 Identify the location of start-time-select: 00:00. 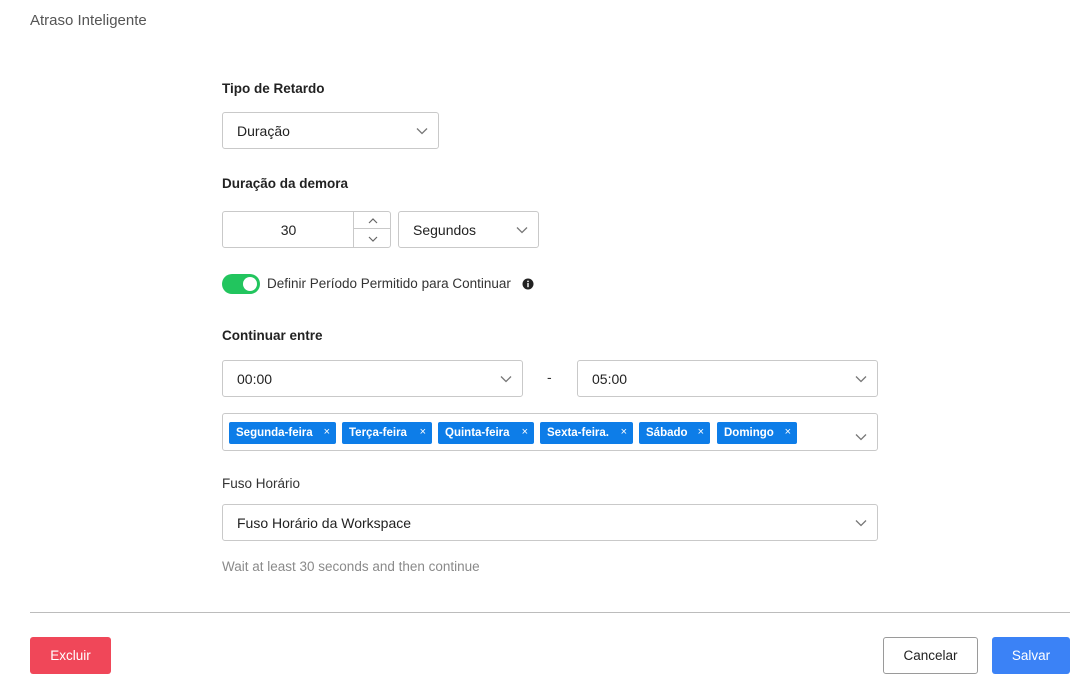
(372, 378).